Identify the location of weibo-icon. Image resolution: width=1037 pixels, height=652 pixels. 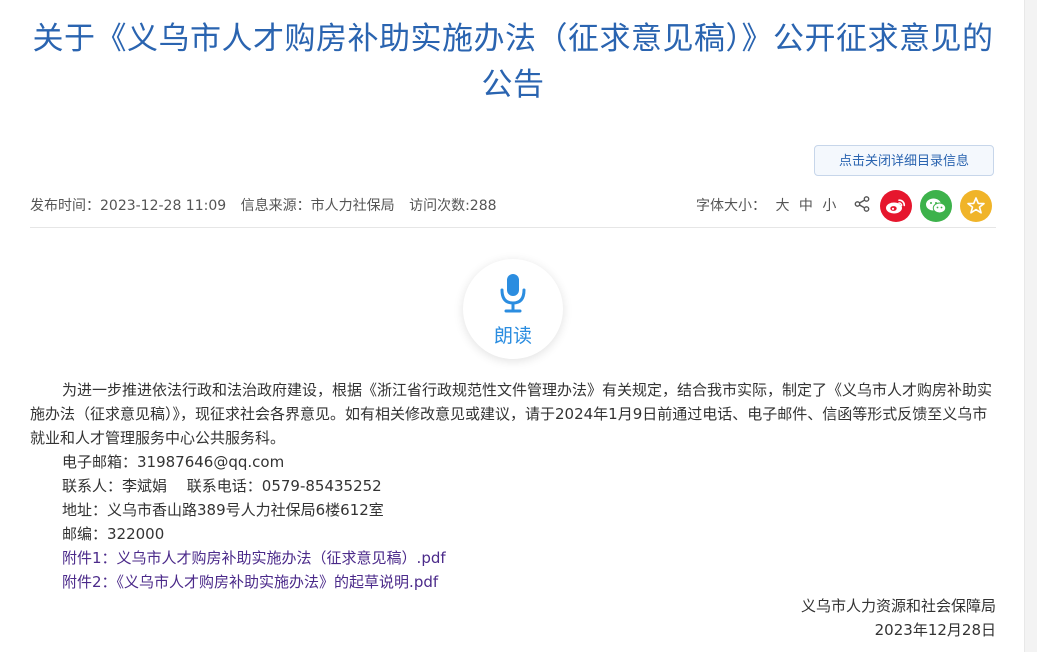
(896, 206).